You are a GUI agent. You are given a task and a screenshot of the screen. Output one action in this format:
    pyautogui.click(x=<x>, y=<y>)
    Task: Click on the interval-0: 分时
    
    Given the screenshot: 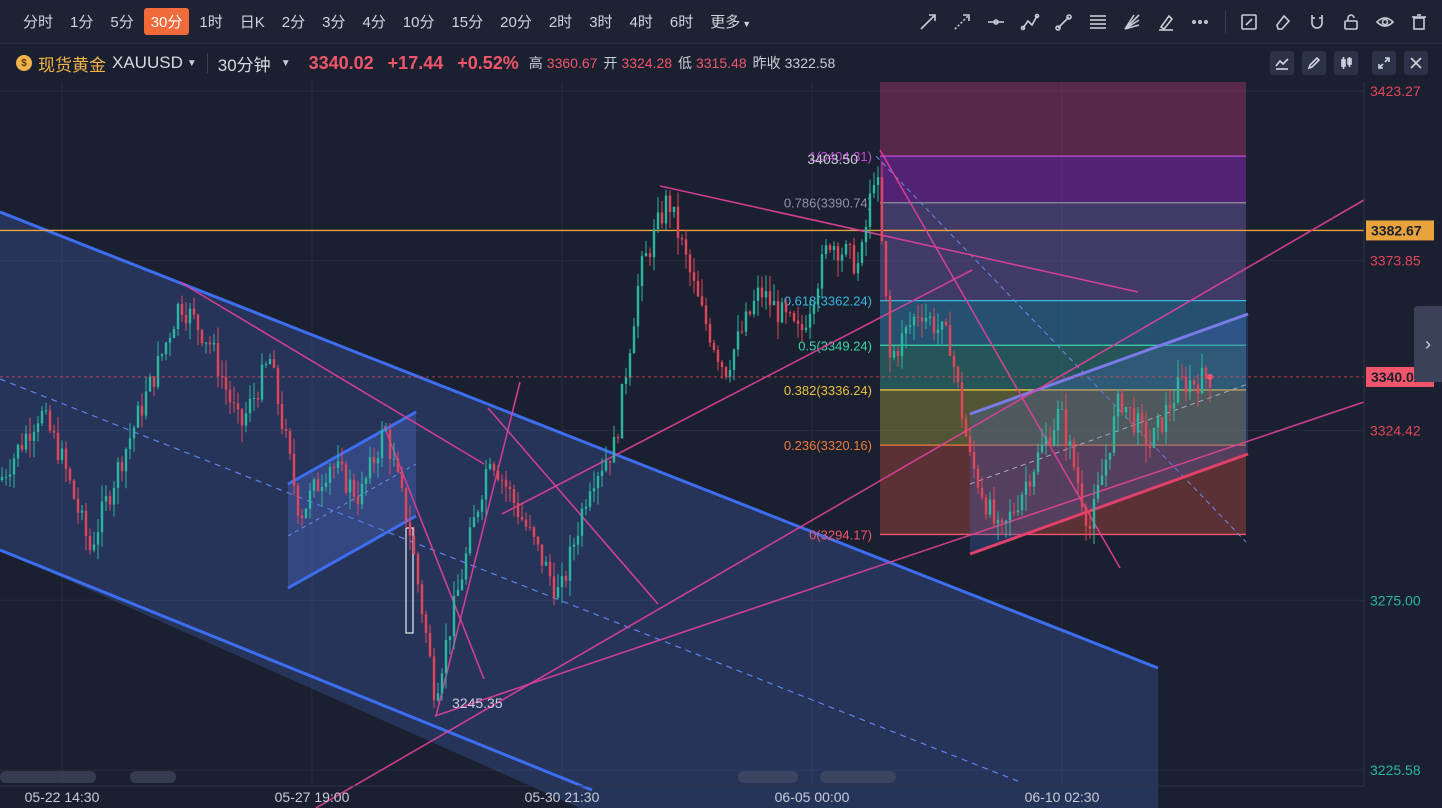 What is the action you would take?
    pyautogui.click(x=38, y=21)
    